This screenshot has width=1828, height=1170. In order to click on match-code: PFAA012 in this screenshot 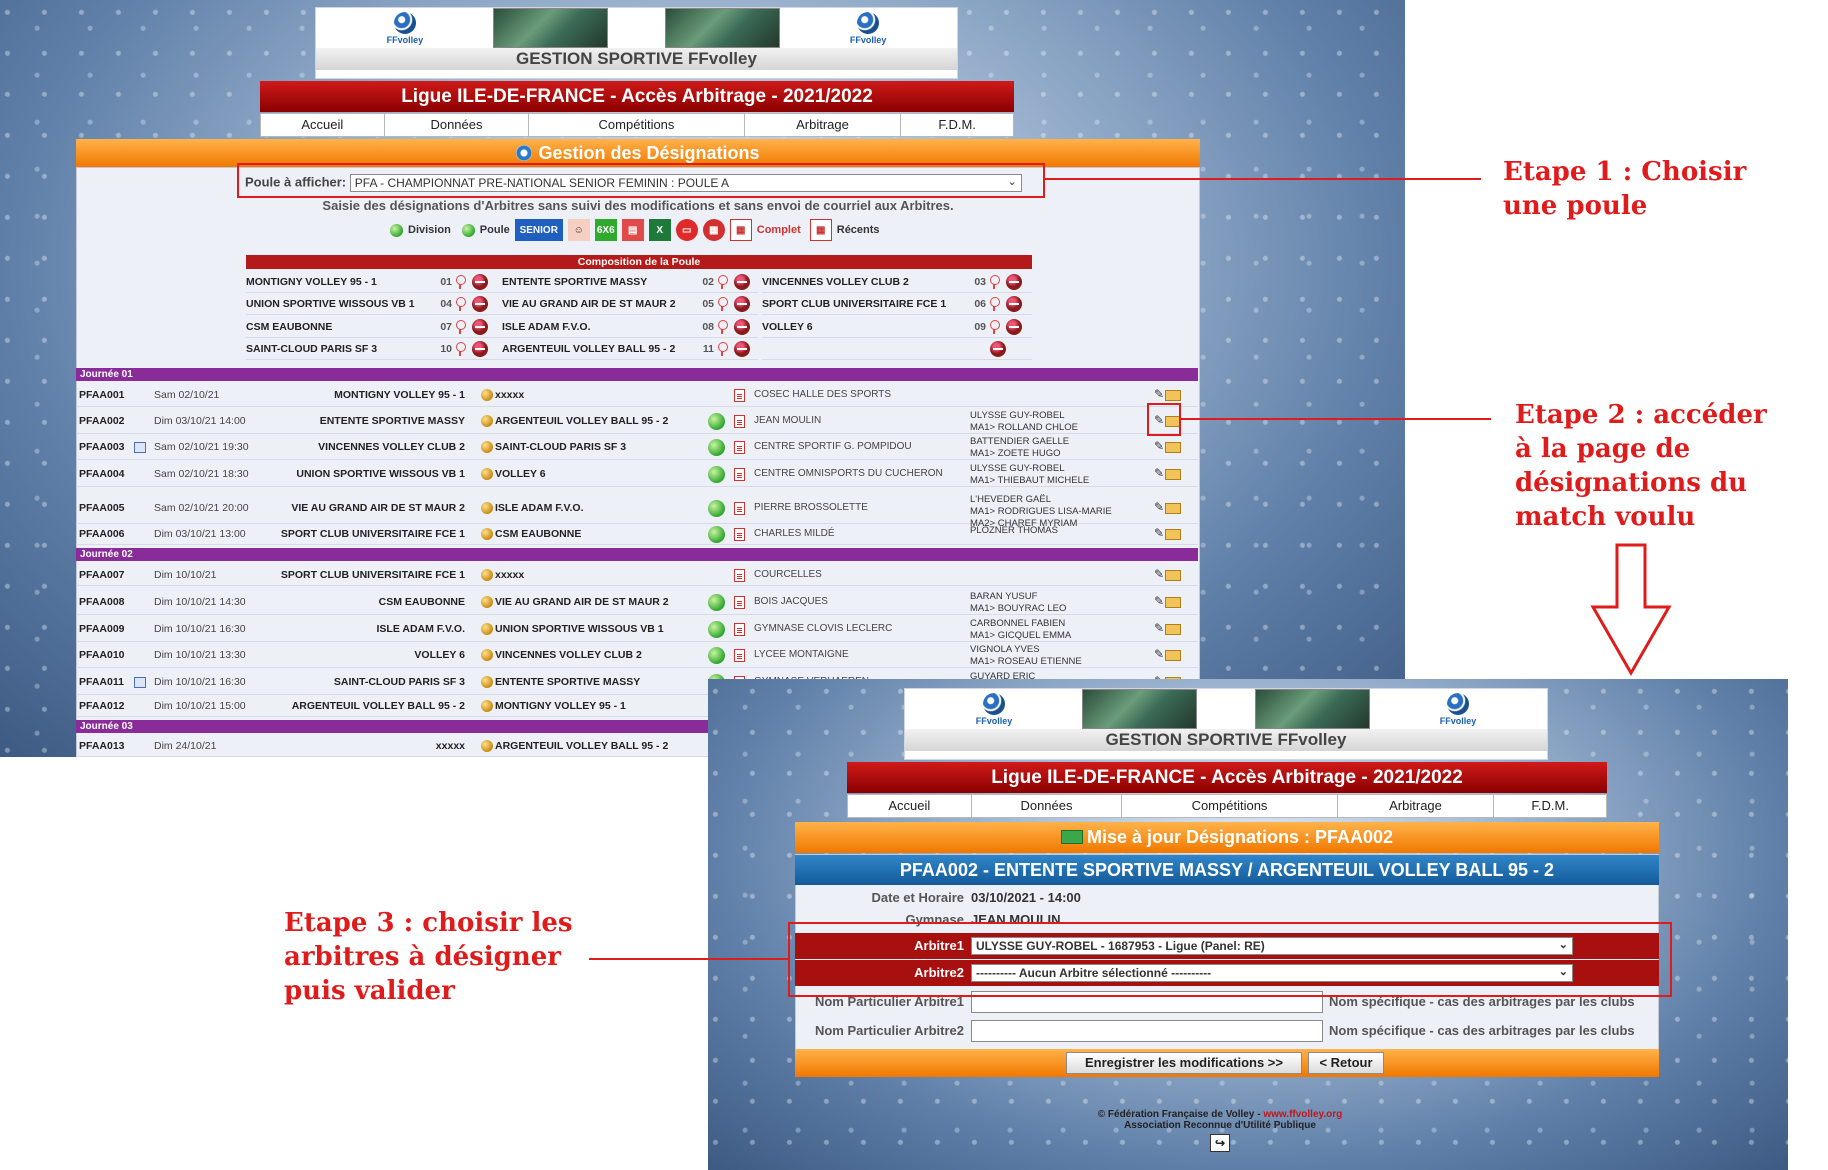, I will do `click(102, 706)`.